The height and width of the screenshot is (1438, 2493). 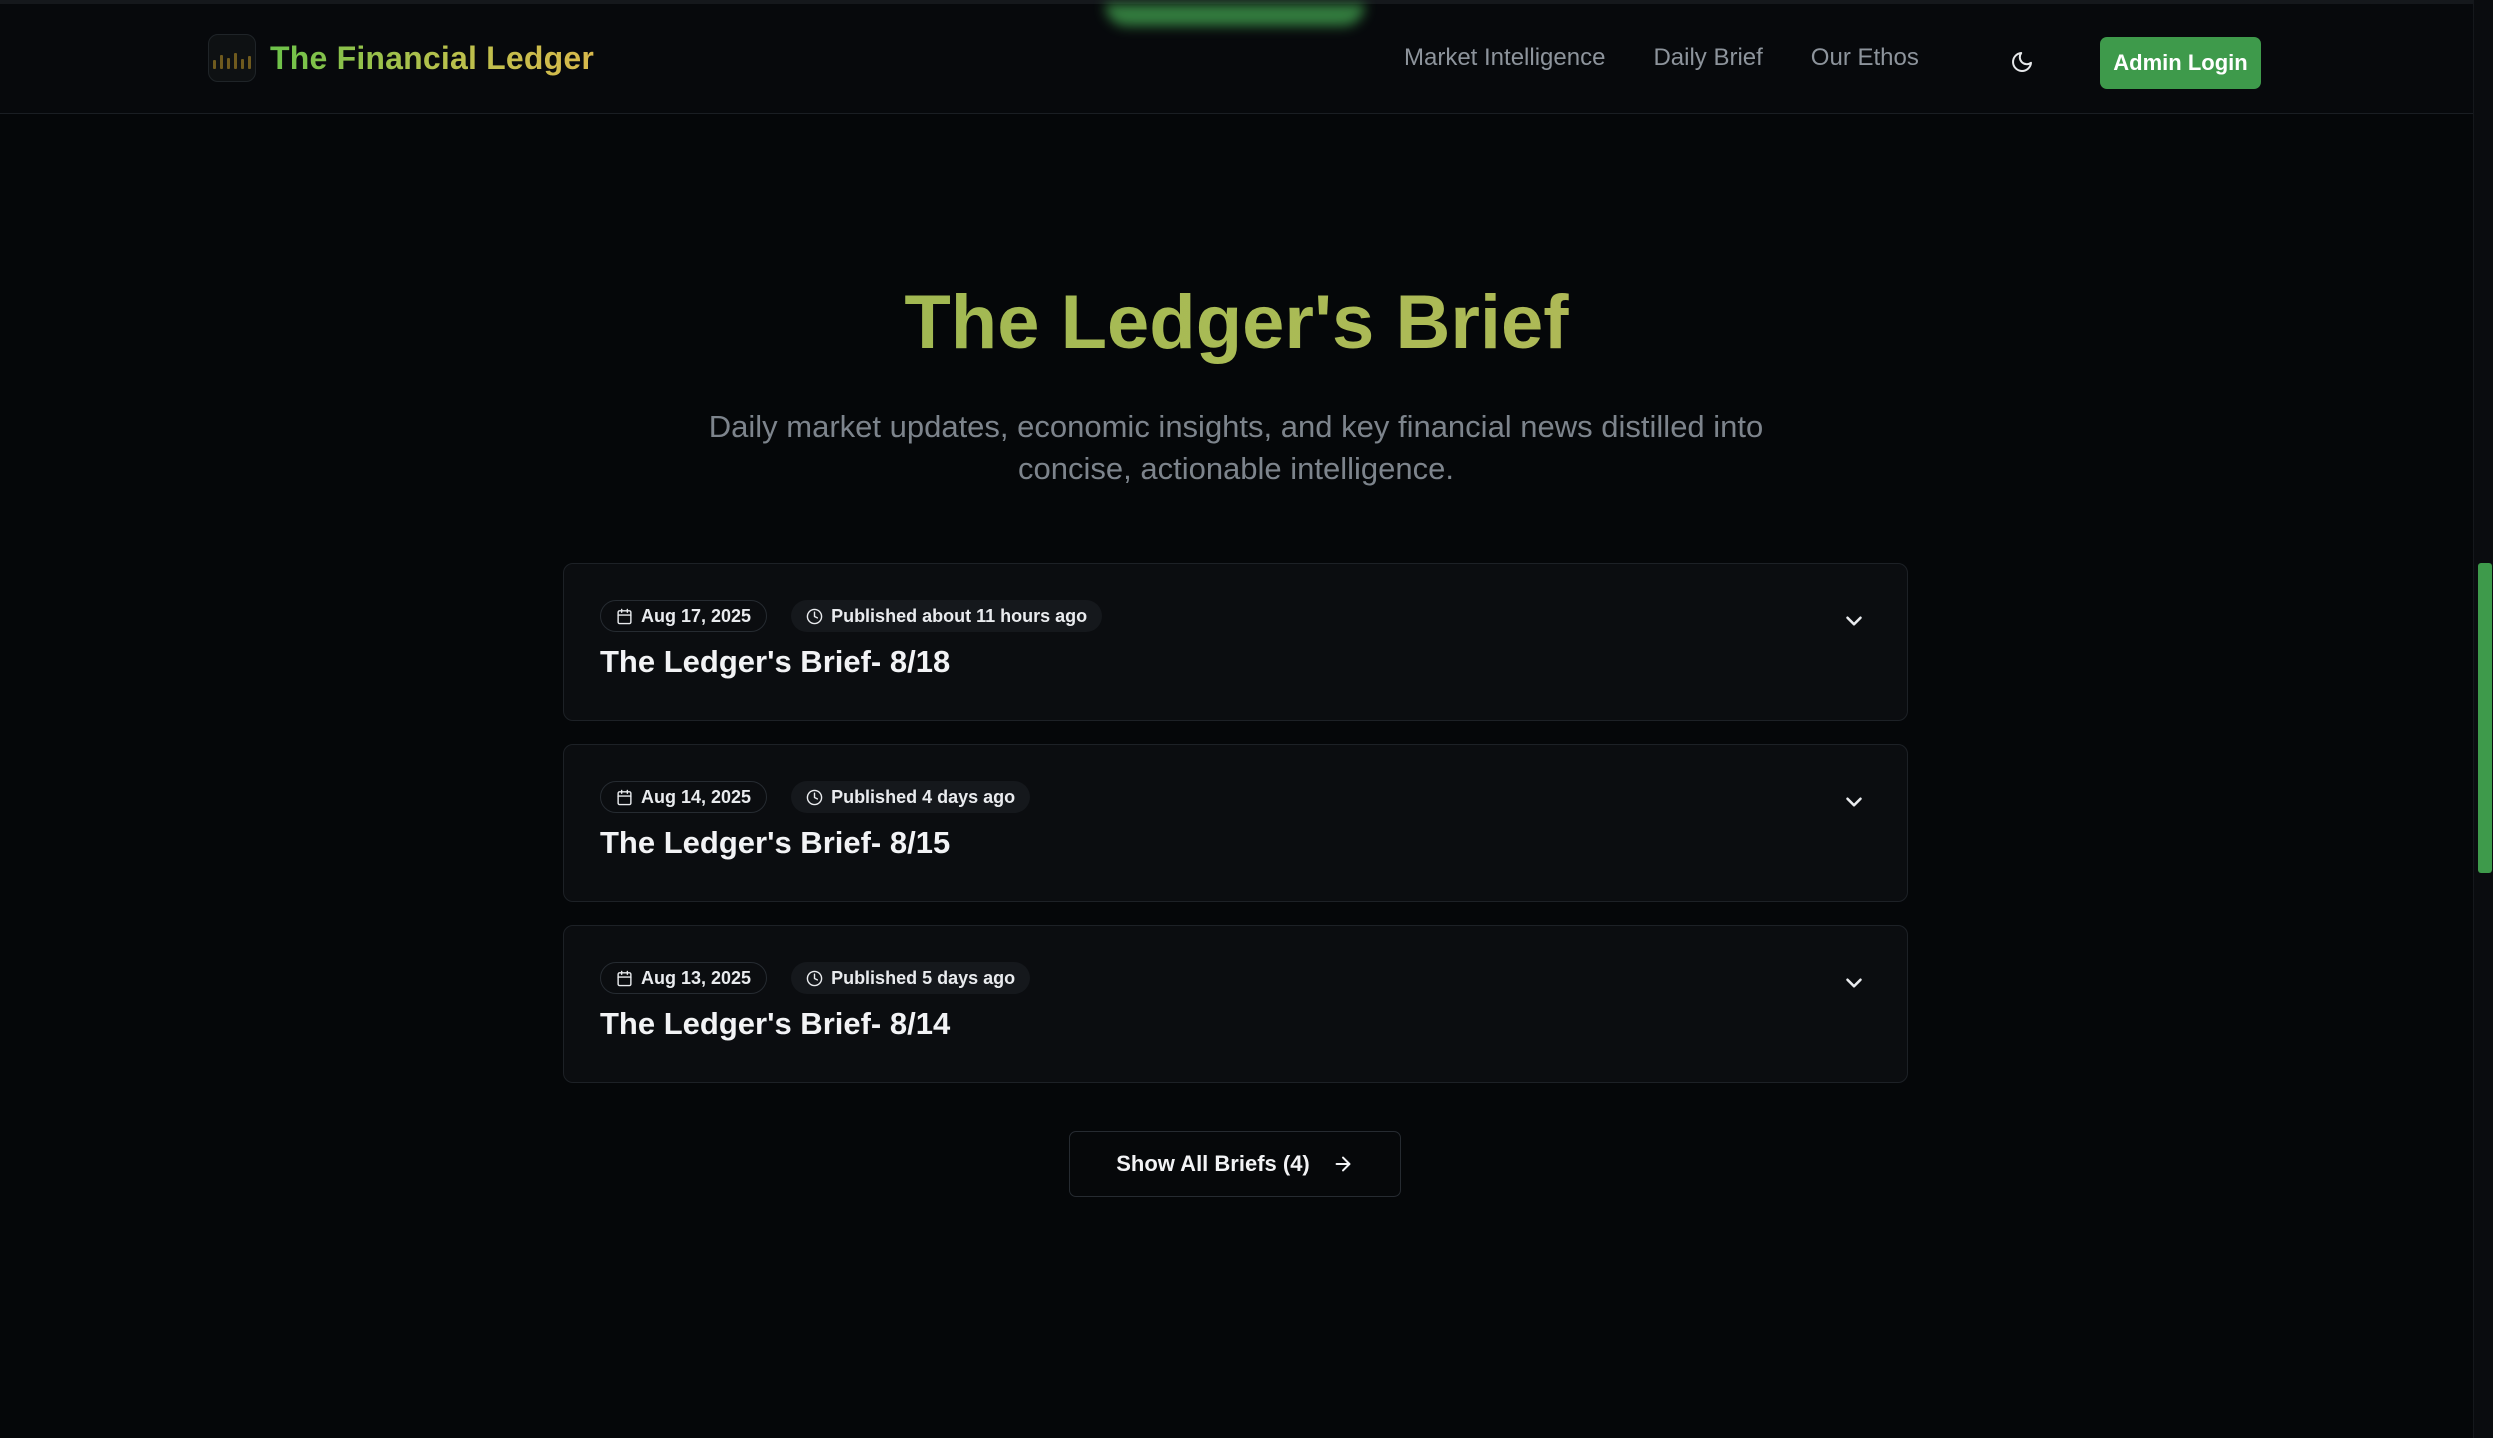 I want to click on theme-toggle-button, so click(x=2022, y=62).